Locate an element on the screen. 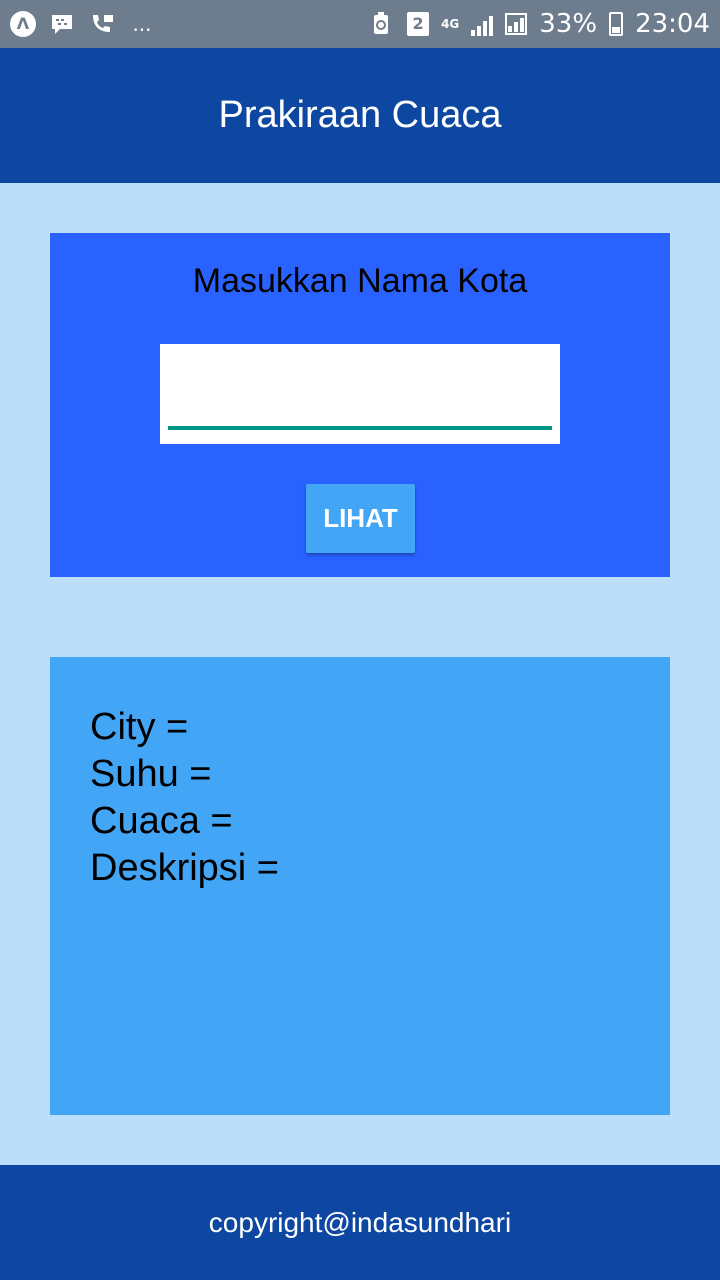 The image size is (720, 1280). battery-percentage: 33% is located at coordinates (568, 24).